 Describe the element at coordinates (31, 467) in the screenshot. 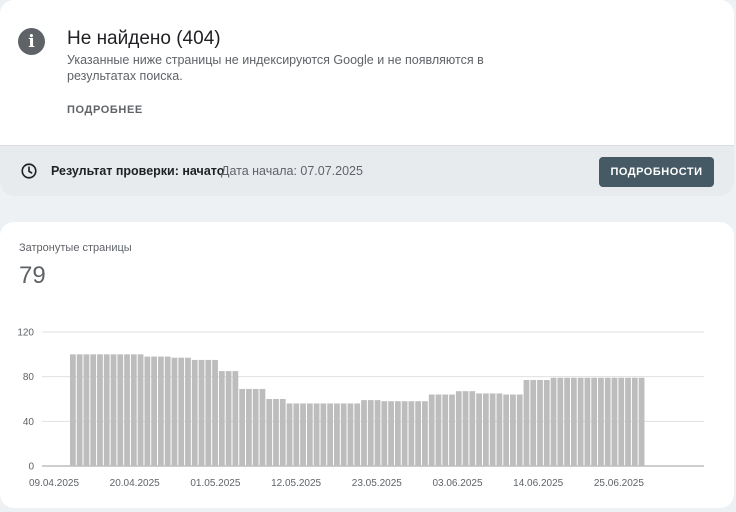

I see `y-tick-label: 0` at that location.